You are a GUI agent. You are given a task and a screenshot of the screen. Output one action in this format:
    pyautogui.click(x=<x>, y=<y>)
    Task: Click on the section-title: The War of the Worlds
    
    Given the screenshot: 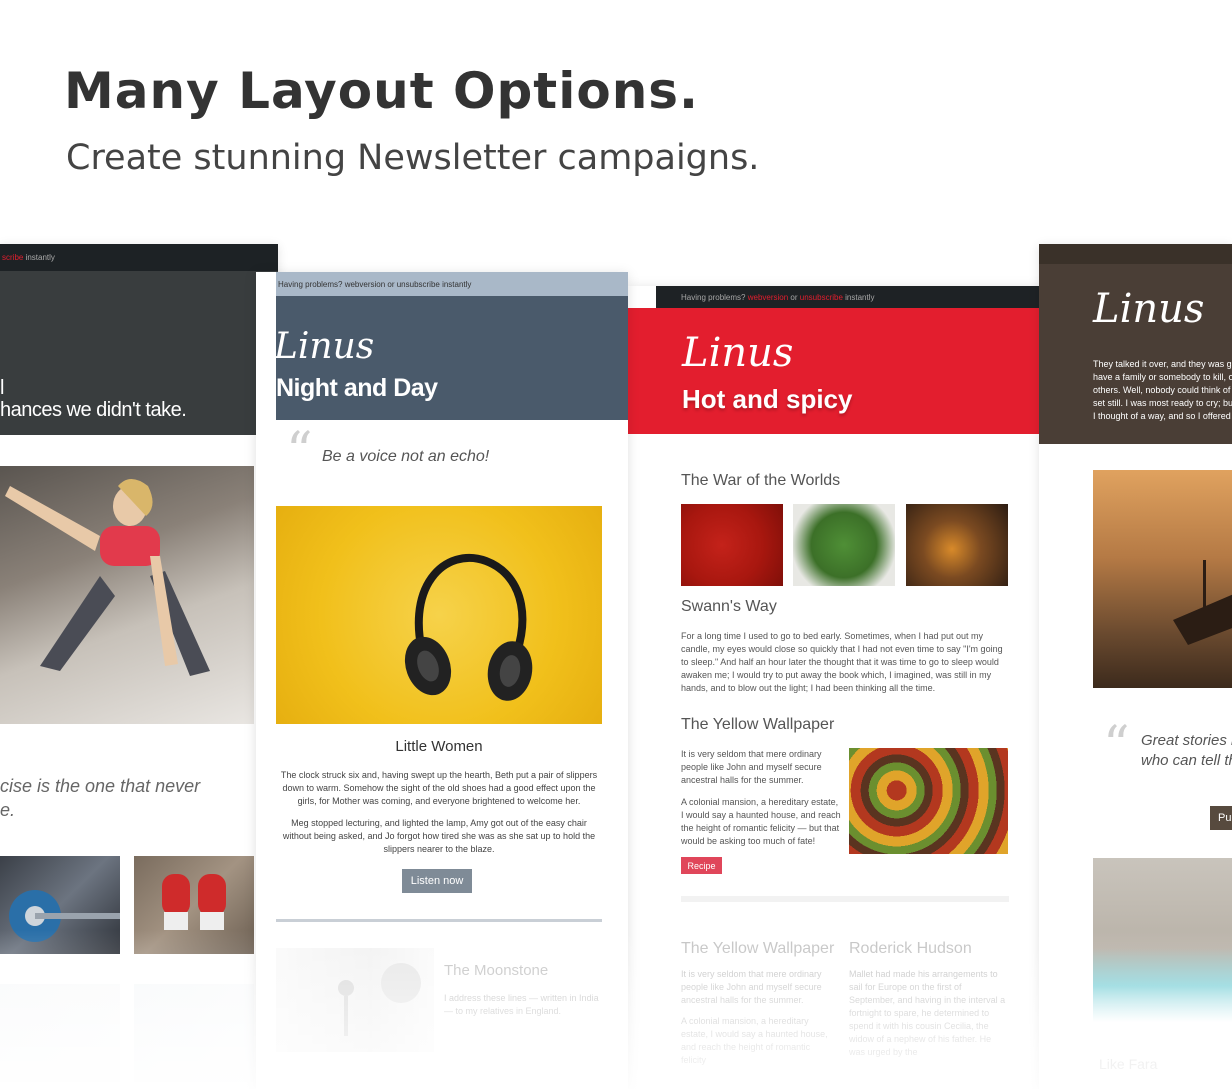 What is the action you would take?
    pyautogui.click(x=761, y=480)
    